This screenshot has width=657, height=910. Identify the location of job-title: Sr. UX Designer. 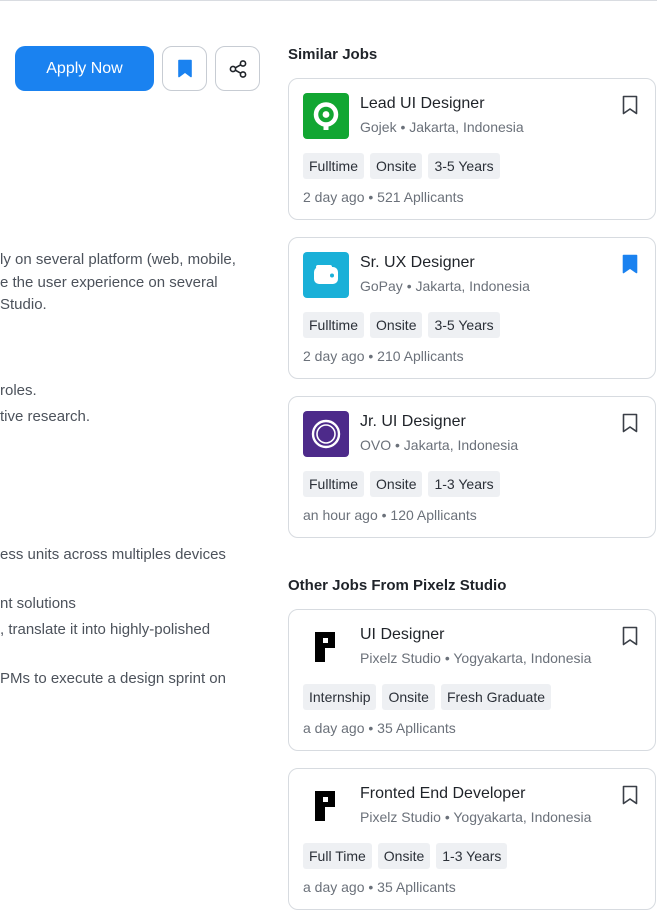
(417, 263).